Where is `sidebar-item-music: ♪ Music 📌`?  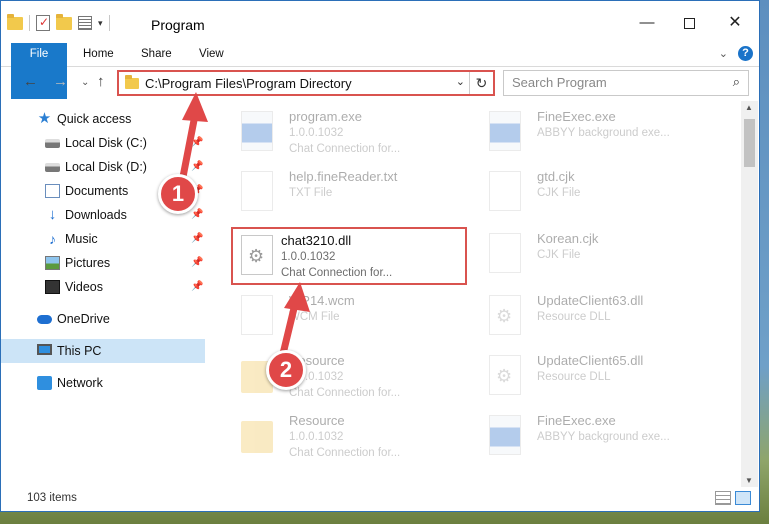
sidebar-item-music: ♪ Music 📌 is located at coordinates (103, 239).